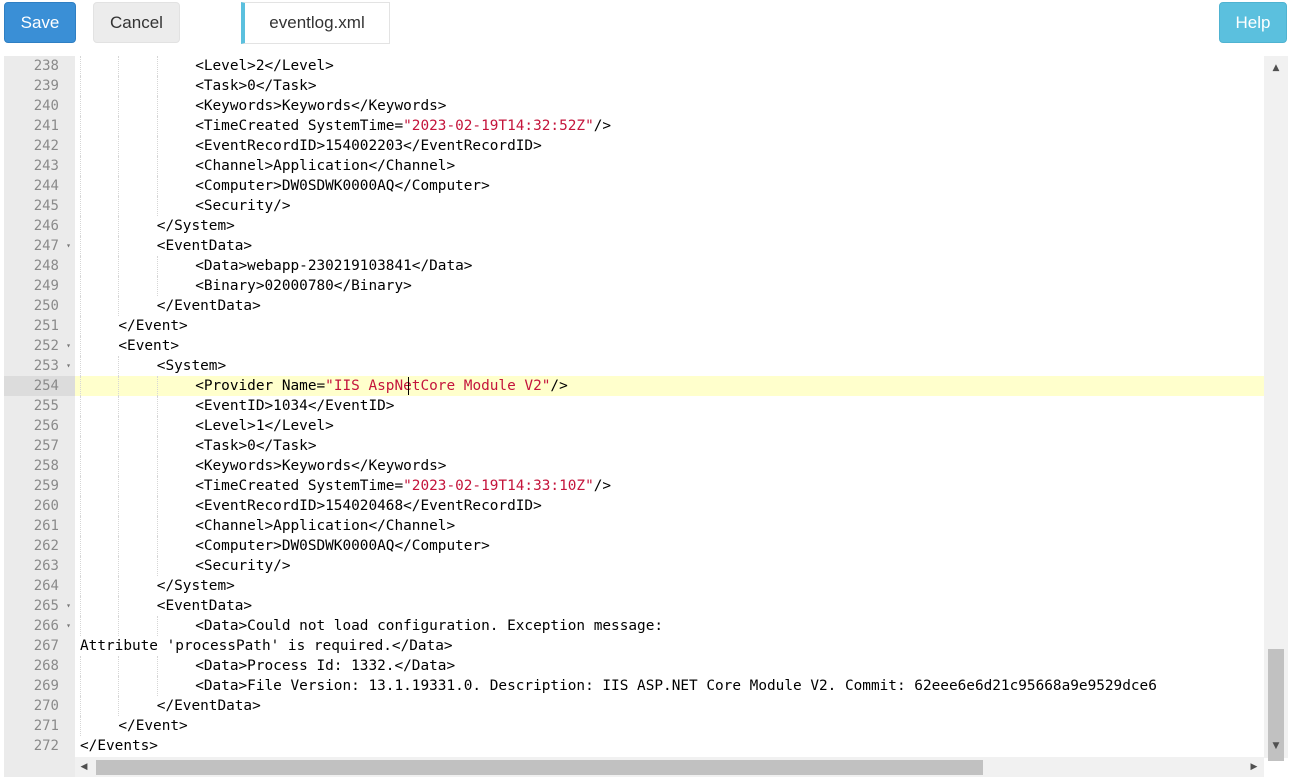 Image resolution: width=1306 pixels, height=780 pixels. I want to click on line-number-text: 241, so click(46, 126).